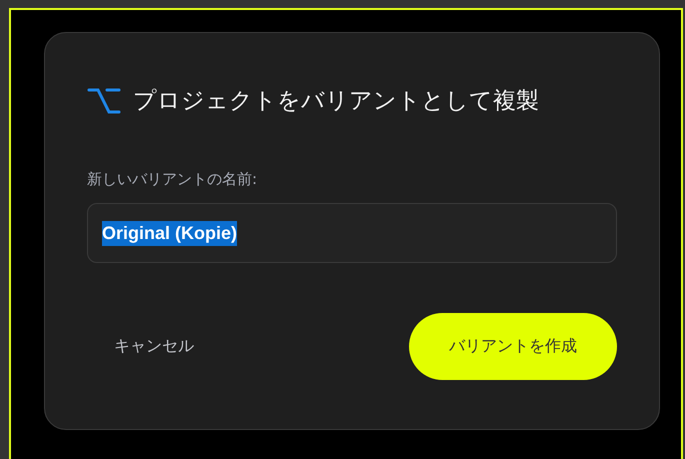  I want to click on create-button: バリアントを作成, so click(513, 346).